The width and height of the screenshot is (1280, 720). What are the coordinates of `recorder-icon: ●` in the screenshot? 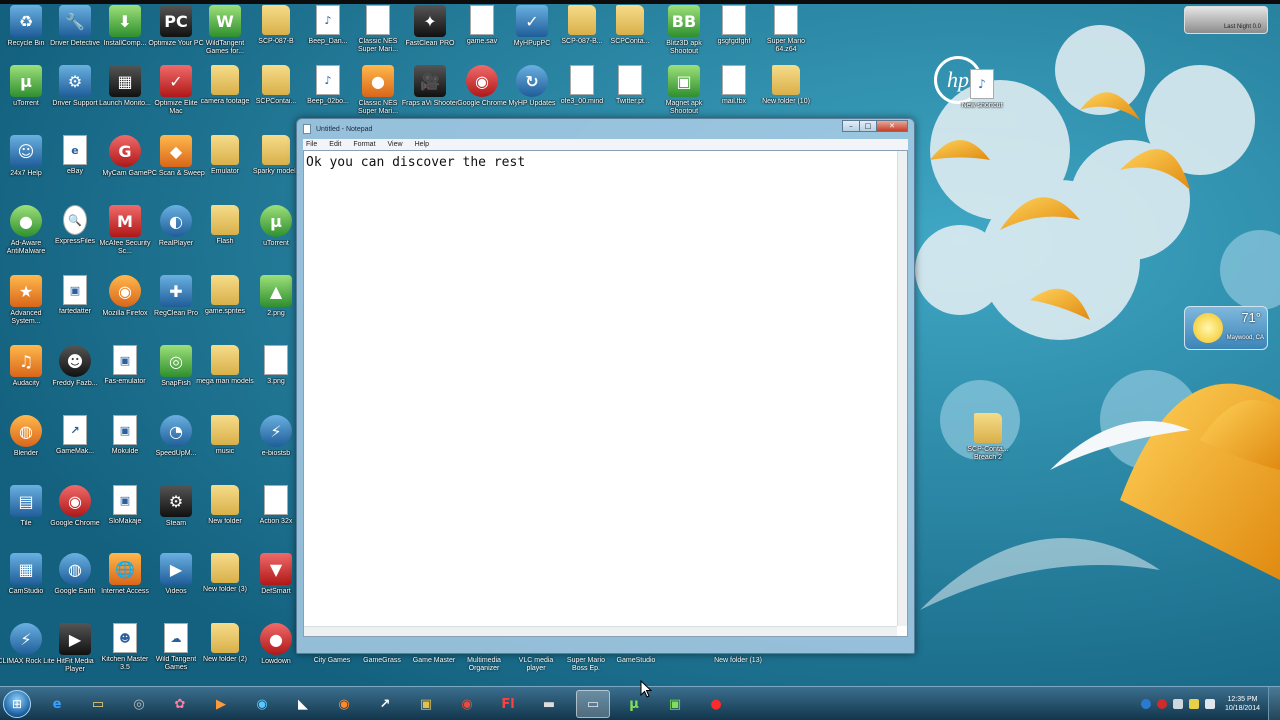 It's located at (716, 704).